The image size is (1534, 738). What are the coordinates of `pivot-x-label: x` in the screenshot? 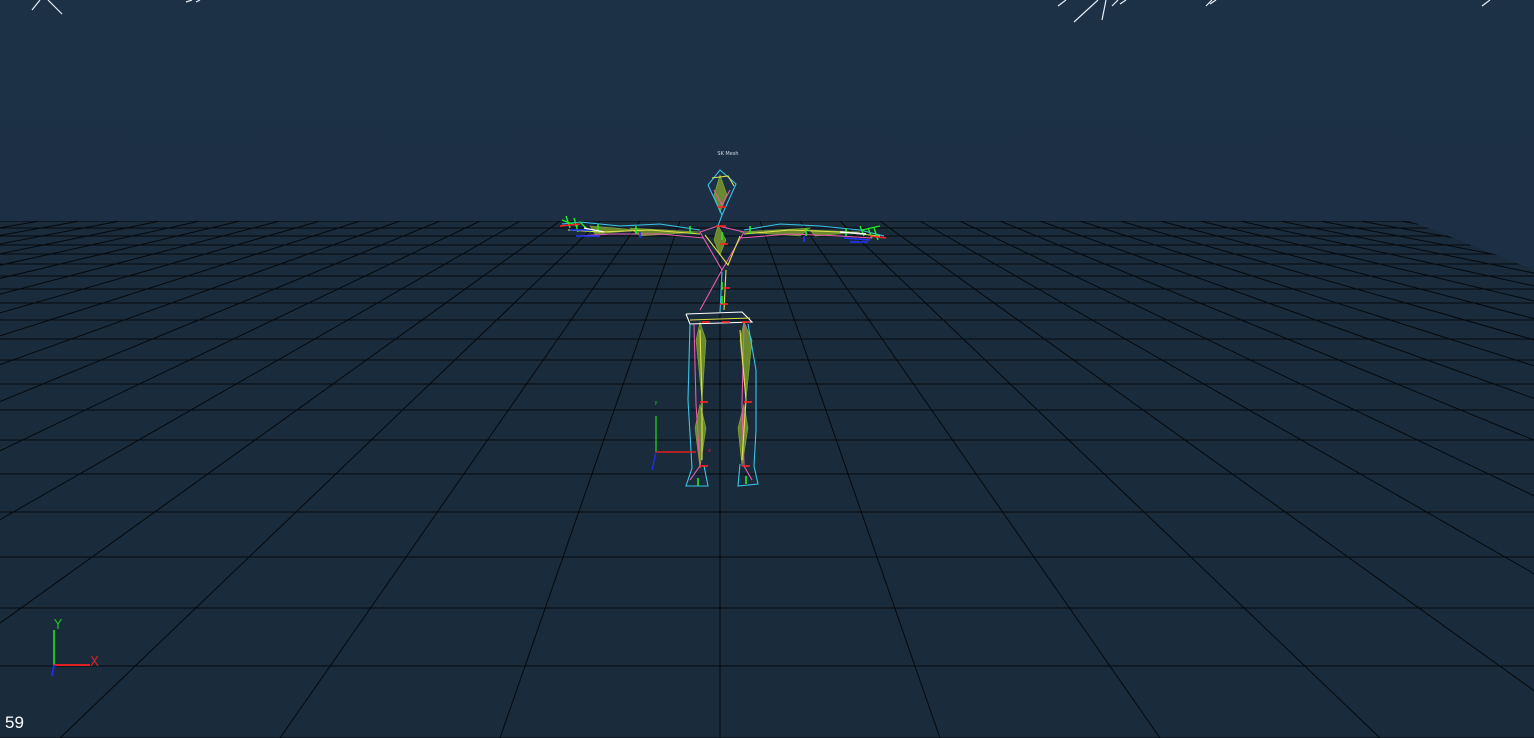 It's located at (709, 451).